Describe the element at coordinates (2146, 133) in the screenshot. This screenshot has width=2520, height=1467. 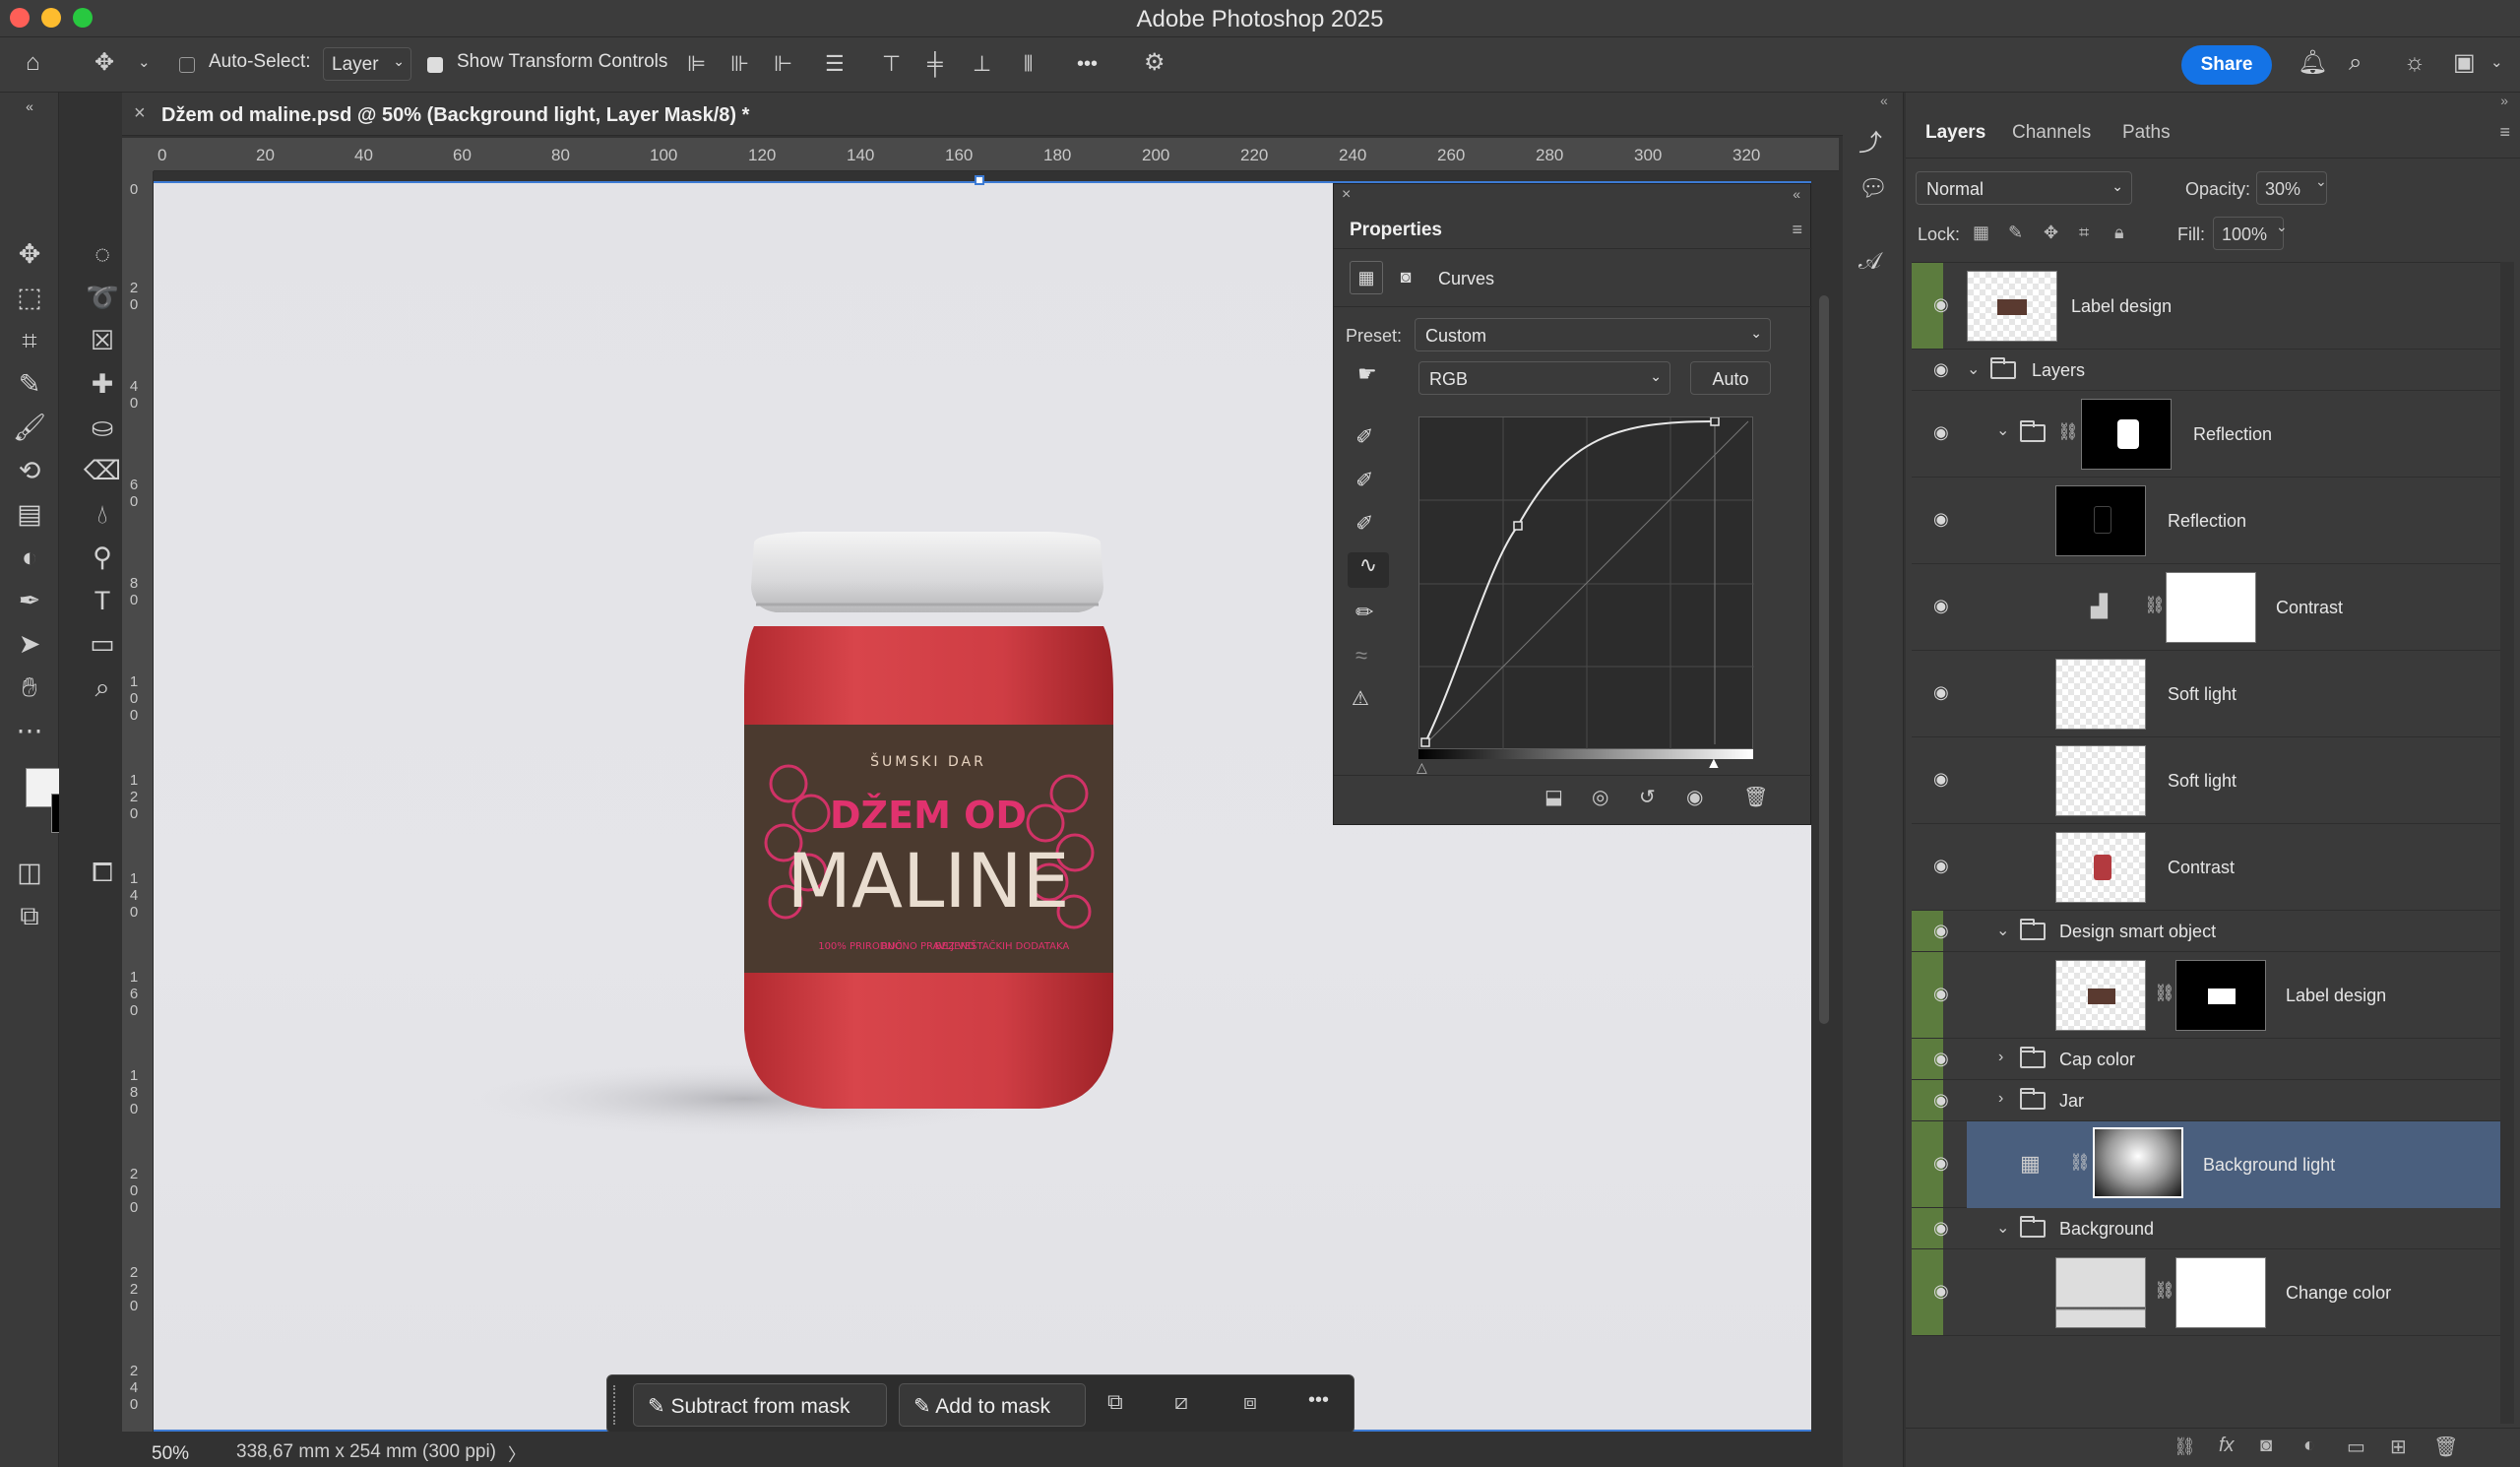
I see `tab-paths: Paths` at that location.